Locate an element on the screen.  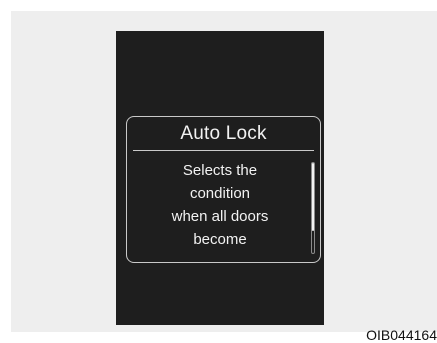
dialog-scrollbar is located at coordinates (313, 208).